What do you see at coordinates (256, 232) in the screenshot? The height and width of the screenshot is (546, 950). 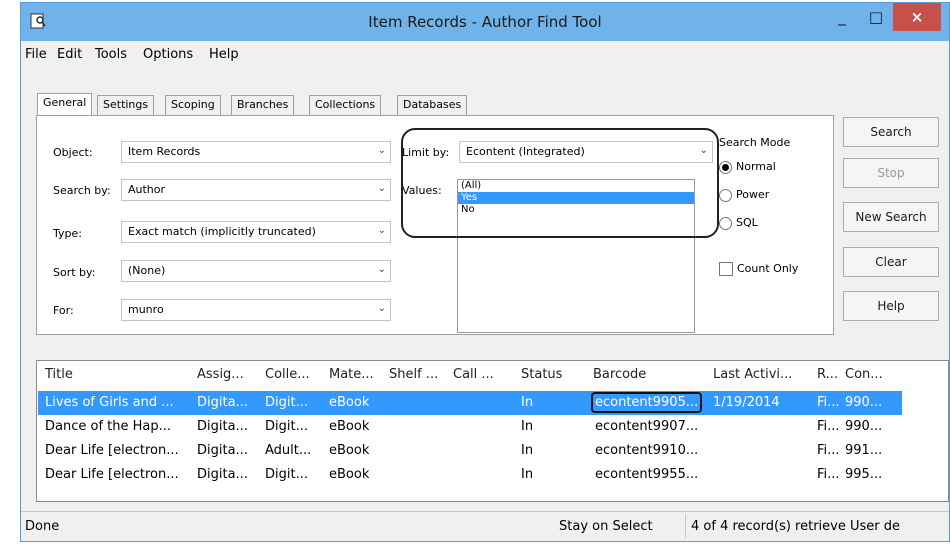 I see `type-dropdown: Exact match (implicitly truncated) ⌄` at bounding box center [256, 232].